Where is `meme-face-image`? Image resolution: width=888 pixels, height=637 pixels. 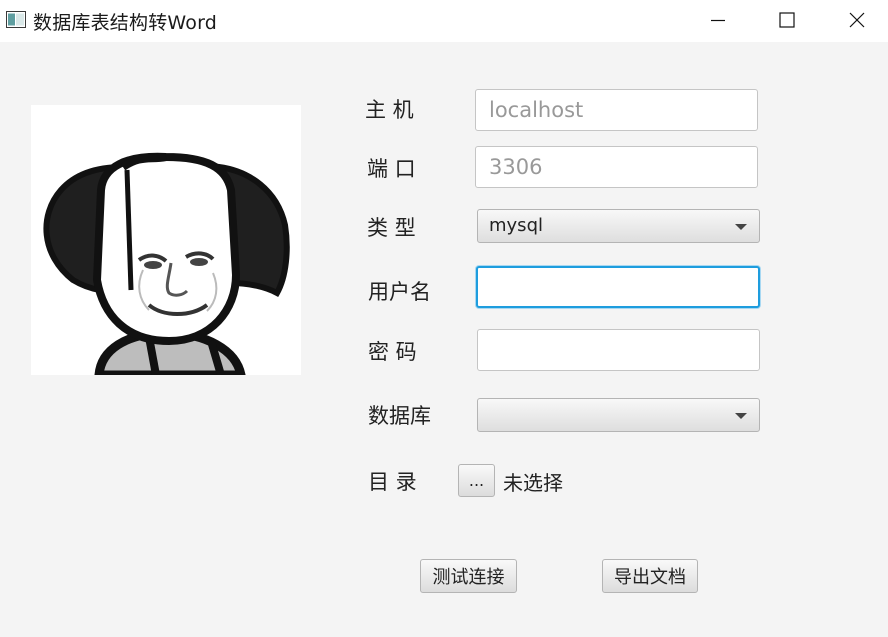 meme-face-image is located at coordinates (166, 240).